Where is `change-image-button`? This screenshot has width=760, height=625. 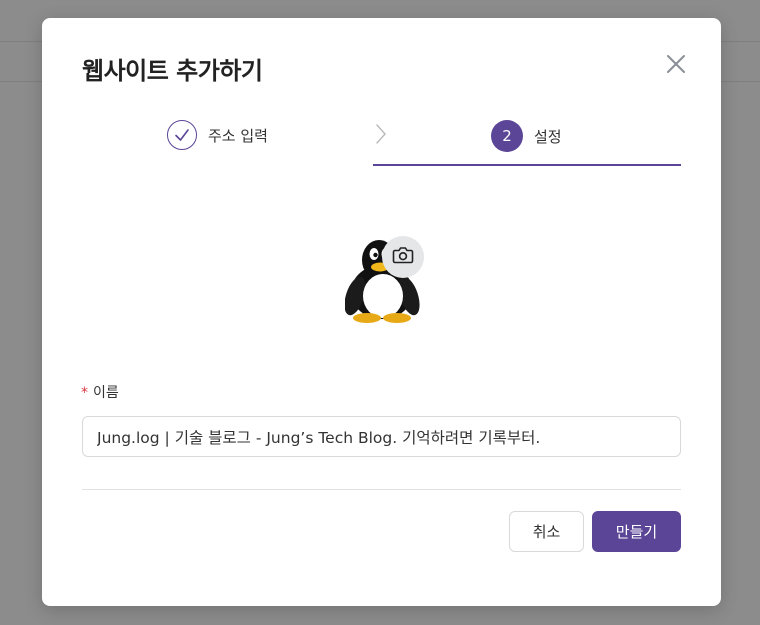
change-image-button is located at coordinates (403, 257).